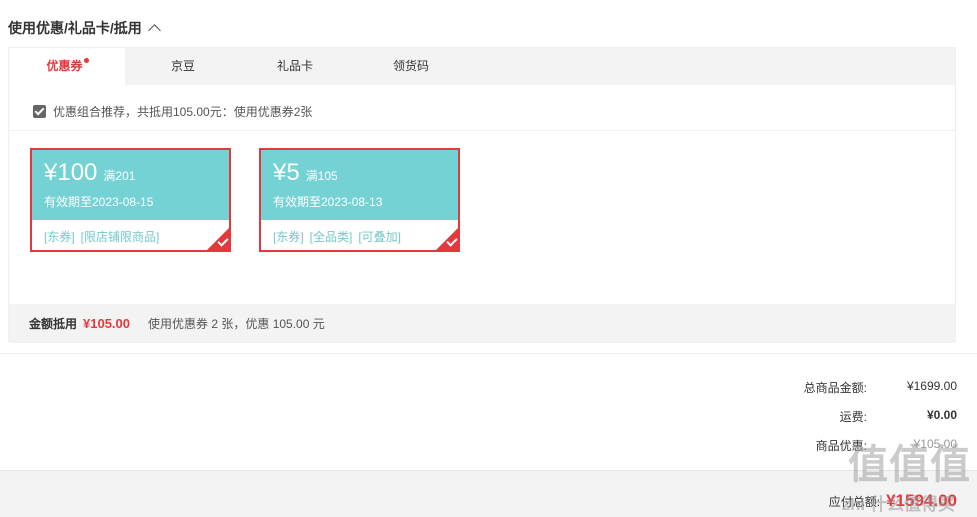 This screenshot has height=517, width=977. I want to click on recommend-combo: 优惠组合推荐，共抵用105.00元：使用优惠券2张, so click(172, 111).